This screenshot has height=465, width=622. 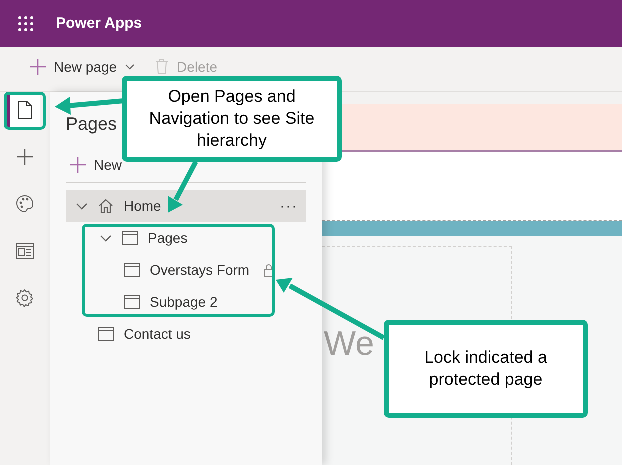 What do you see at coordinates (200, 270) in the screenshot?
I see `page-name: Overstays Form` at bounding box center [200, 270].